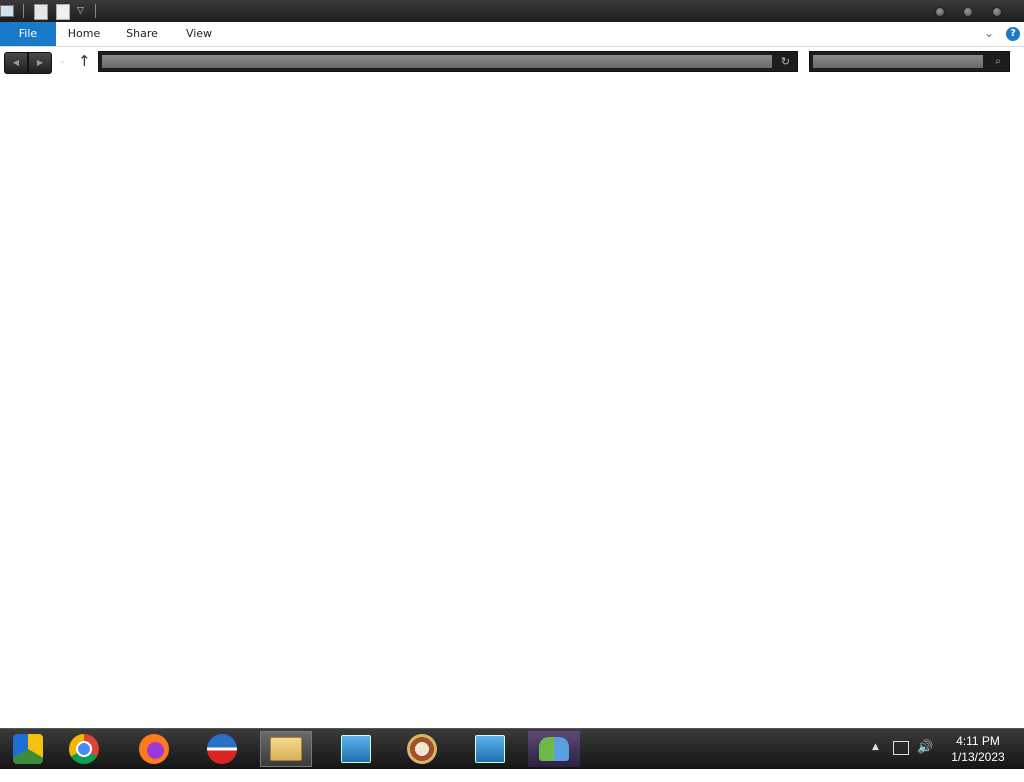  Describe the element at coordinates (28, 34) in the screenshot. I see `tab-file: File` at that location.